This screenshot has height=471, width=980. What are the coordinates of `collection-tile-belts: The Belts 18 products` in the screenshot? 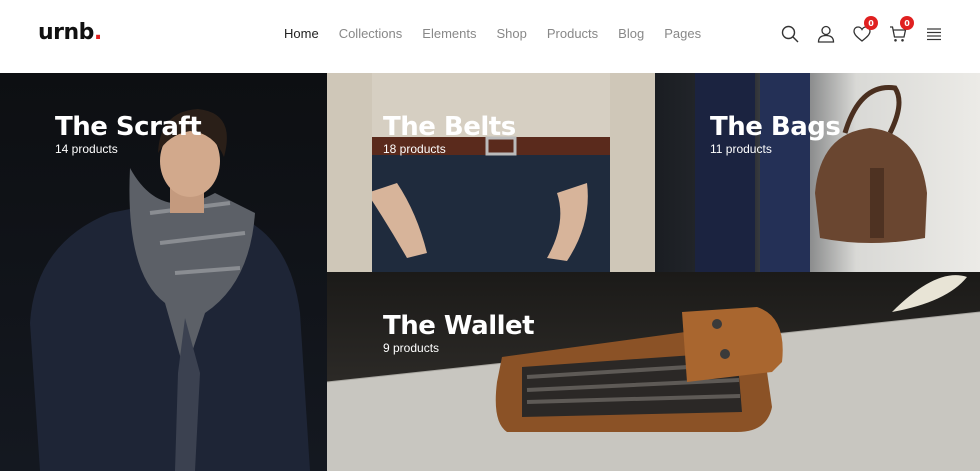 It's located at (491, 172).